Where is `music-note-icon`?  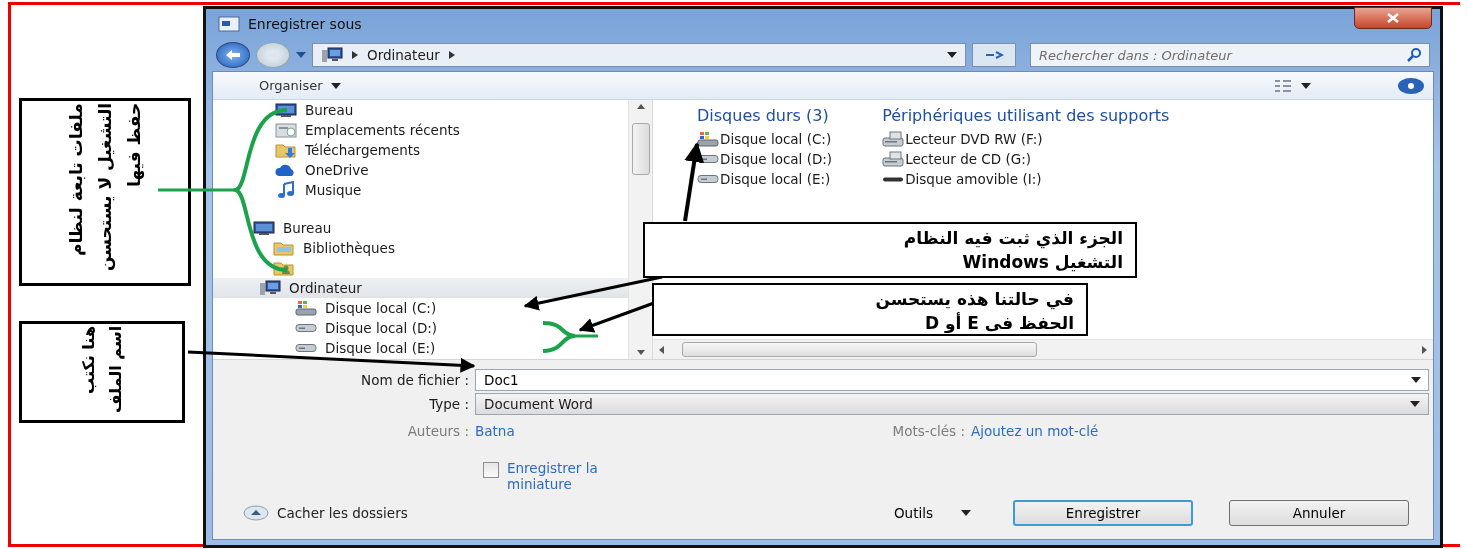
music-note-icon is located at coordinates (286, 190).